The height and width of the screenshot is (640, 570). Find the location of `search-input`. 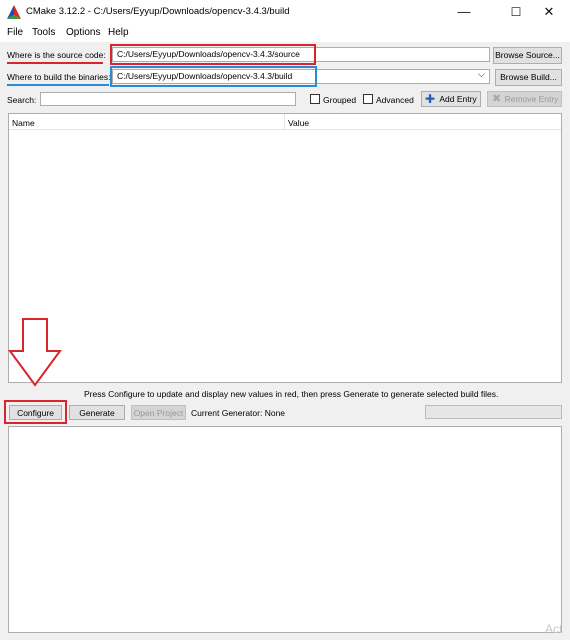

search-input is located at coordinates (168, 99).